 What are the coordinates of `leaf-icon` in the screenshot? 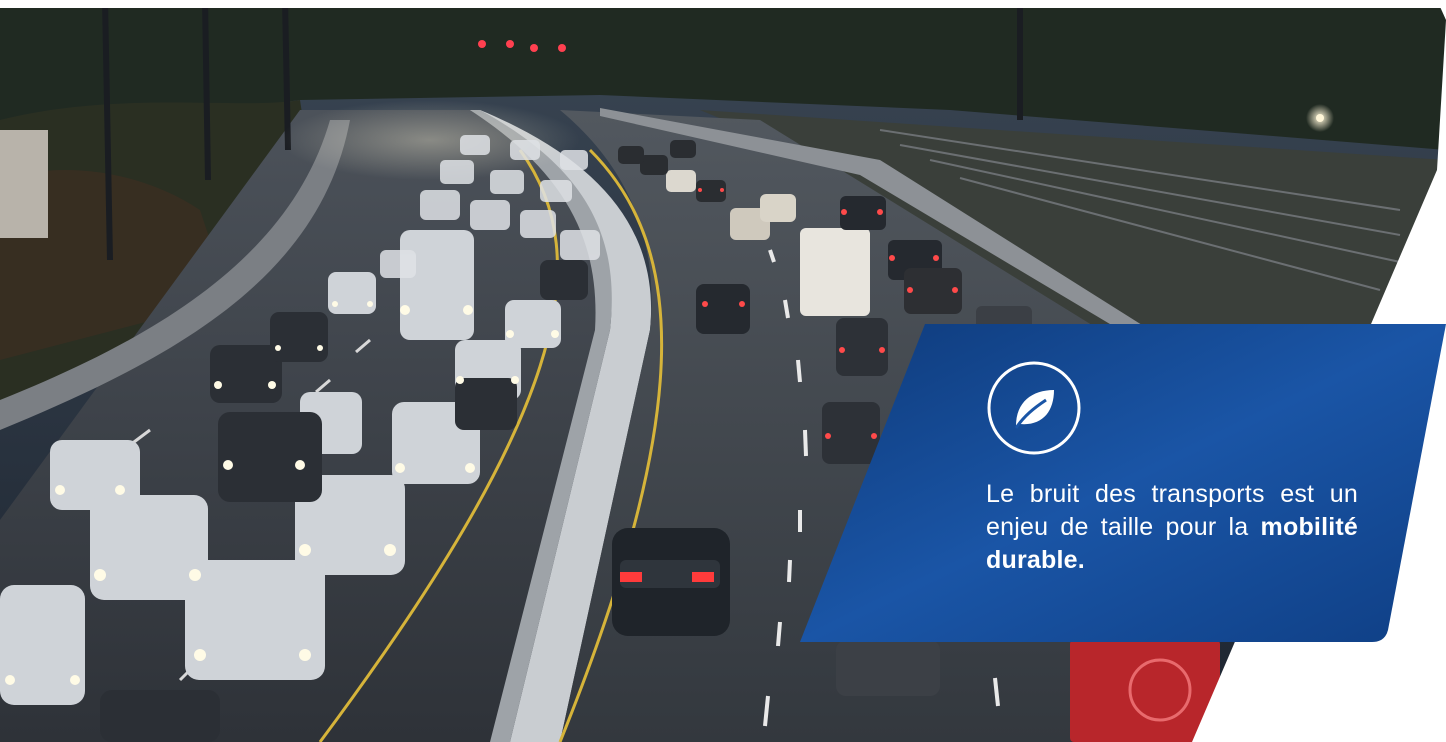 It's located at (1034, 408).